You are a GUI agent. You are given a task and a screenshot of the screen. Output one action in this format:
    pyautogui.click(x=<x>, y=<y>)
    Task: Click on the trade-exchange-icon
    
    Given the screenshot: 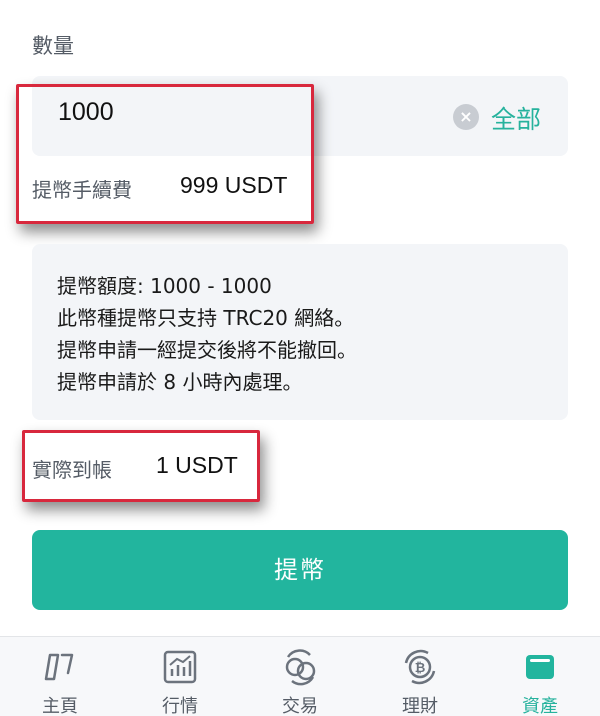 What is the action you would take?
    pyautogui.click(x=300, y=667)
    